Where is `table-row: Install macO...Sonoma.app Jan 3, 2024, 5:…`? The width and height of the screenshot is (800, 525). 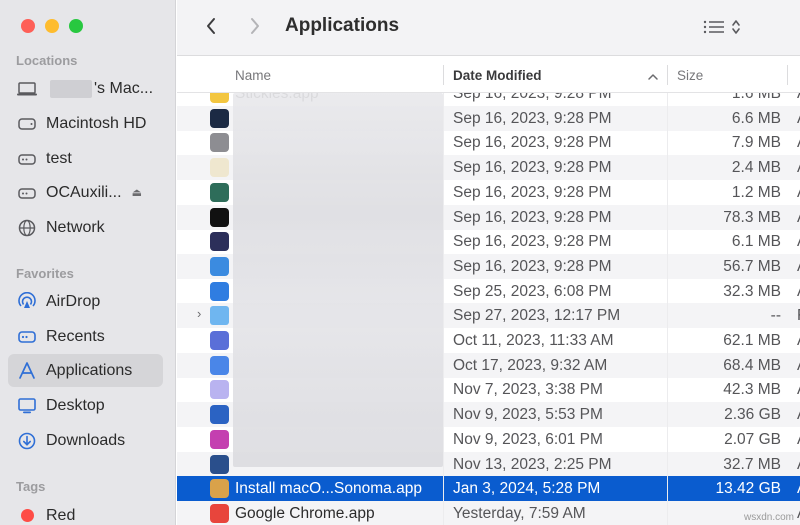 table-row: Install macO...Sonoma.app Jan 3, 2024, 5:… is located at coordinates (488, 489).